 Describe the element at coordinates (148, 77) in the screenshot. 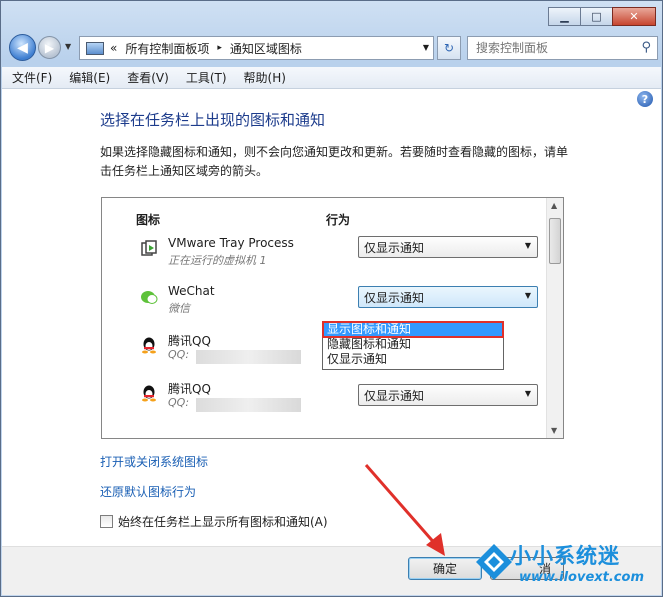

I see `menu-view: 查看(V)` at that location.